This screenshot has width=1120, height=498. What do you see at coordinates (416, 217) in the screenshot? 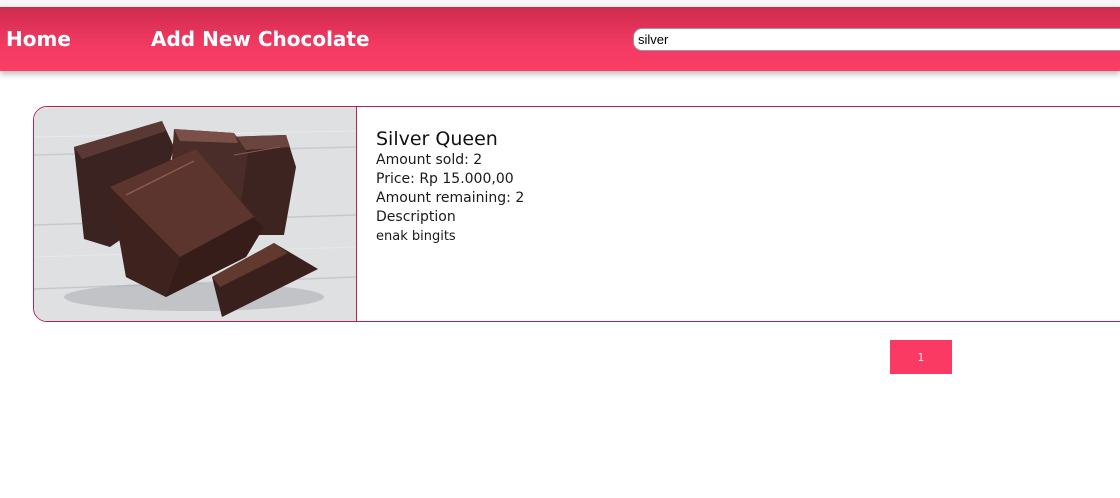
I see `description-label: Description` at bounding box center [416, 217].